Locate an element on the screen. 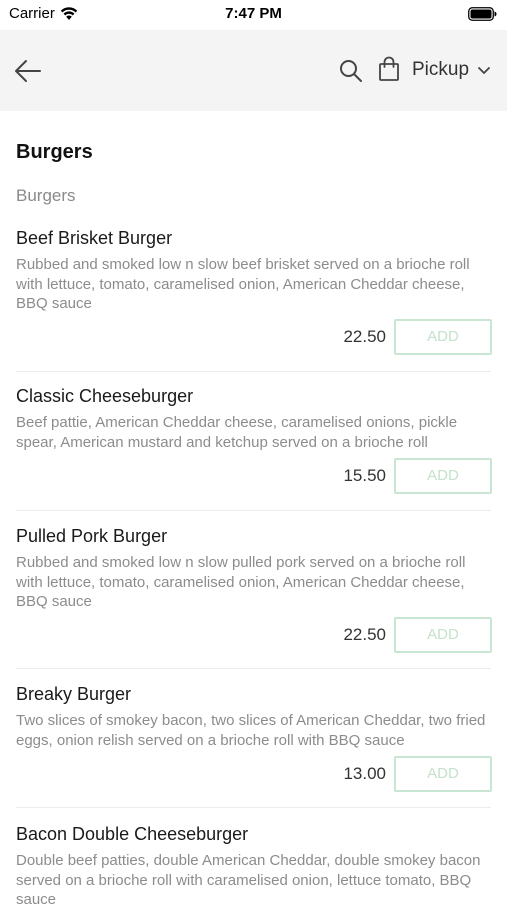  order-mode-select: Pickup is located at coordinates (451, 70).